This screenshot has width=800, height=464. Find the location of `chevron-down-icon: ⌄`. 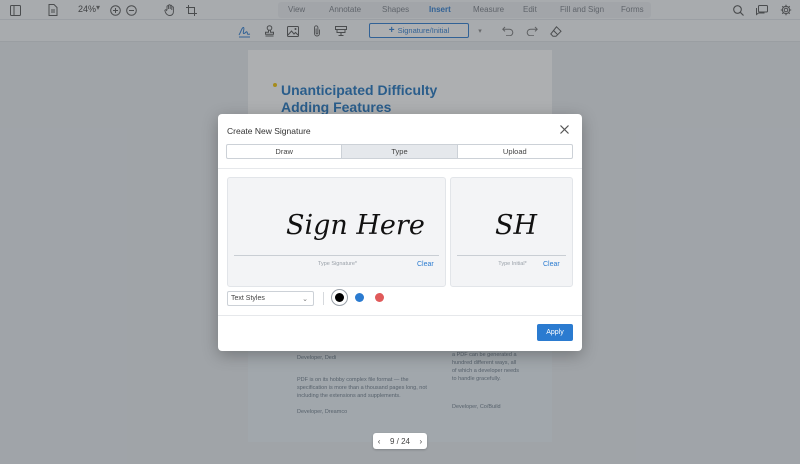

chevron-down-icon: ⌄ is located at coordinates (305, 299).